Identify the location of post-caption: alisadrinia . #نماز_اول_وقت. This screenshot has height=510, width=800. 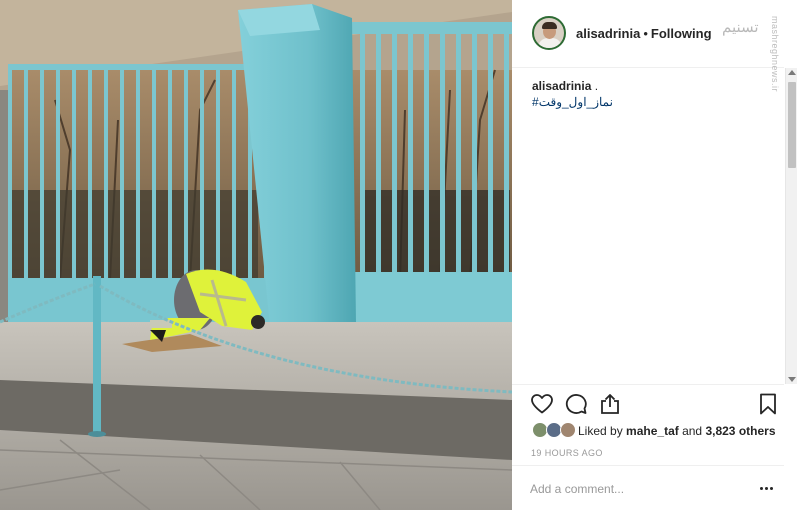
(657, 94).